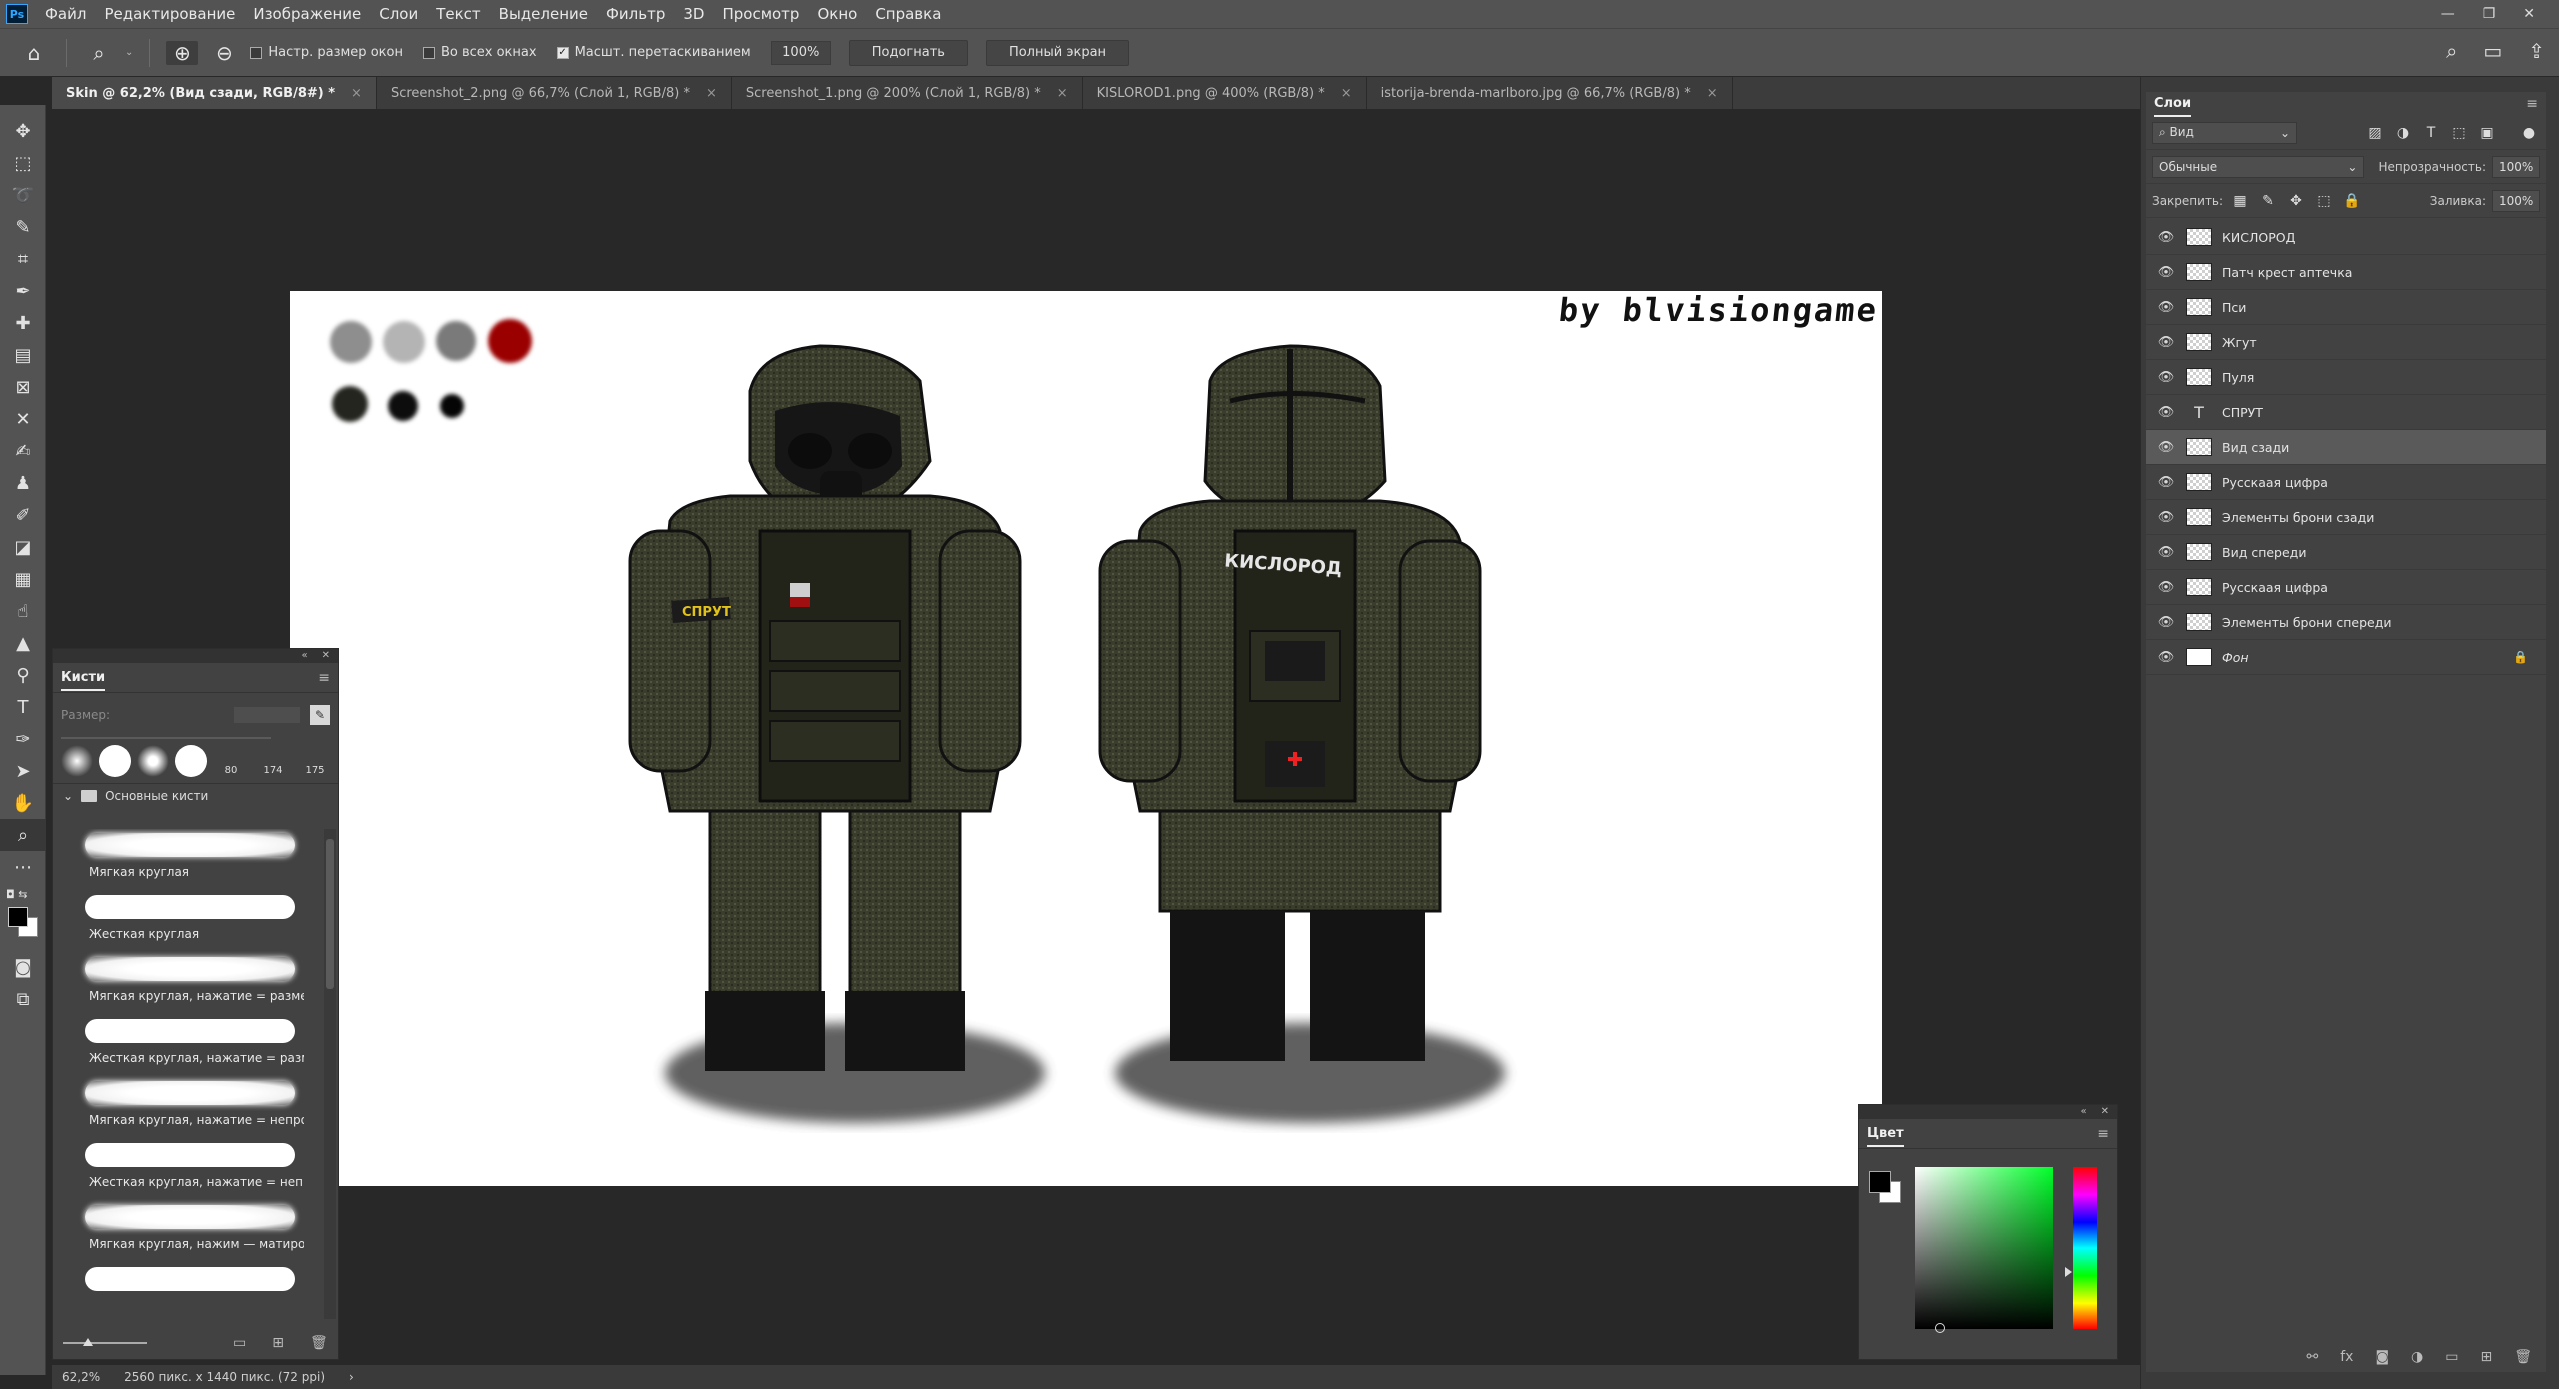 This screenshot has height=1389, width=2559. What do you see at coordinates (23, 163) in the screenshot?
I see `marquee-tool-icon: ⬚` at bounding box center [23, 163].